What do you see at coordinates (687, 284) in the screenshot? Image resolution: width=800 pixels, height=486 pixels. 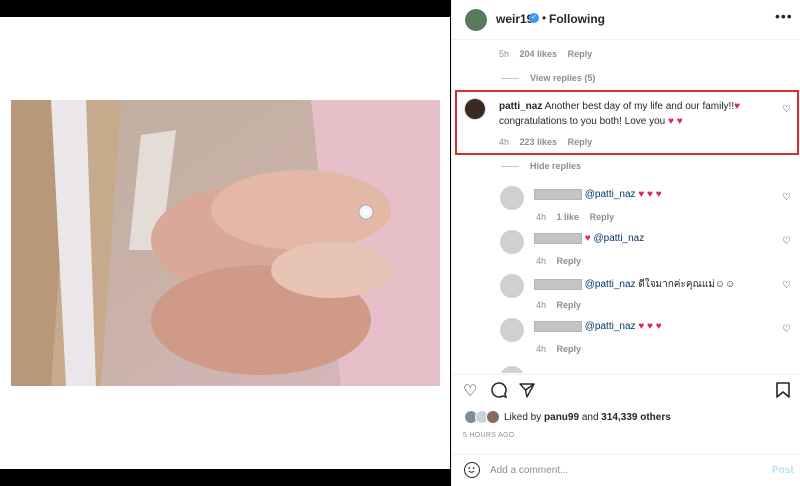 I see `reply-body: ดีใจมากค่ะคุณแม่☺☺` at bounding box center [687, 284].